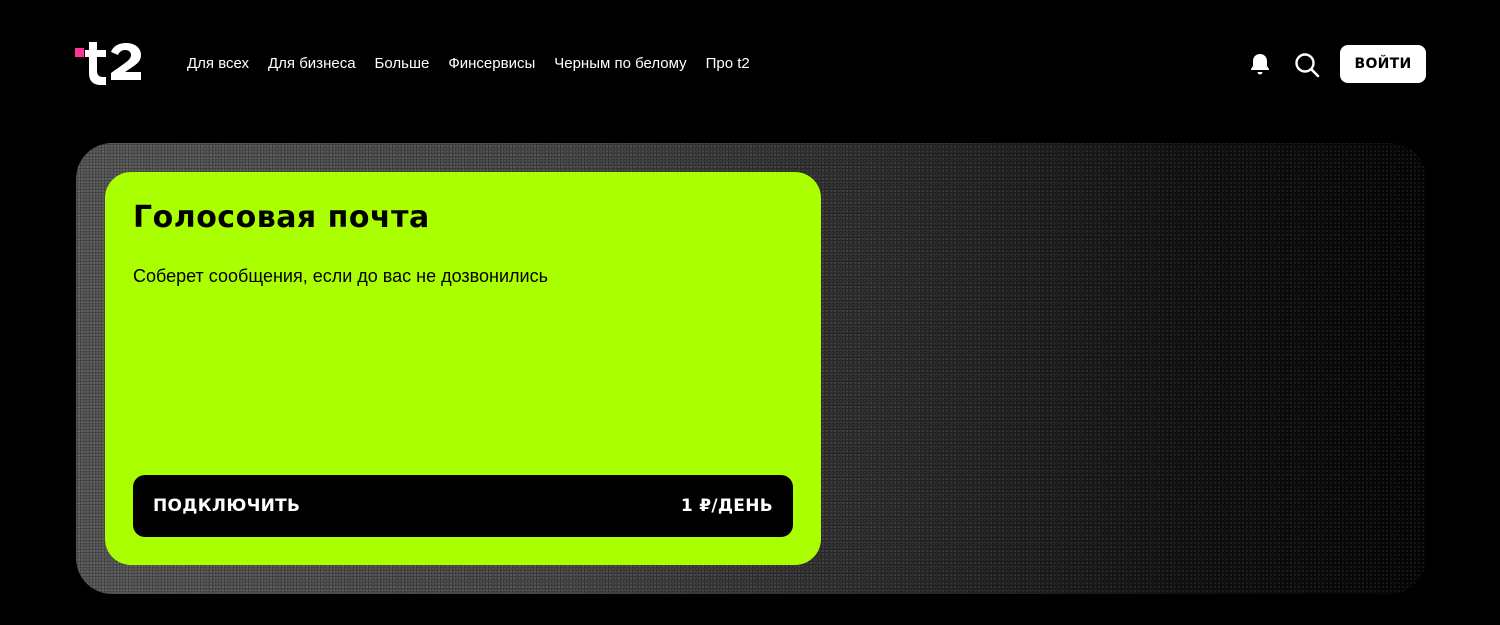  I want to click on search-icon, so click(1307, 65).